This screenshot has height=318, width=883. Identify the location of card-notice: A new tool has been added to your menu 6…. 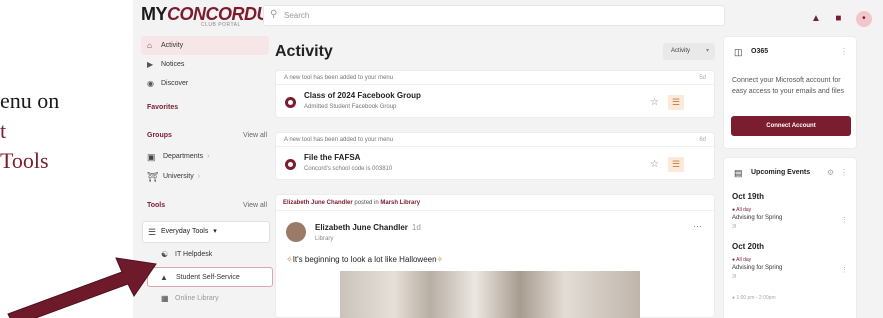
(495, 140).